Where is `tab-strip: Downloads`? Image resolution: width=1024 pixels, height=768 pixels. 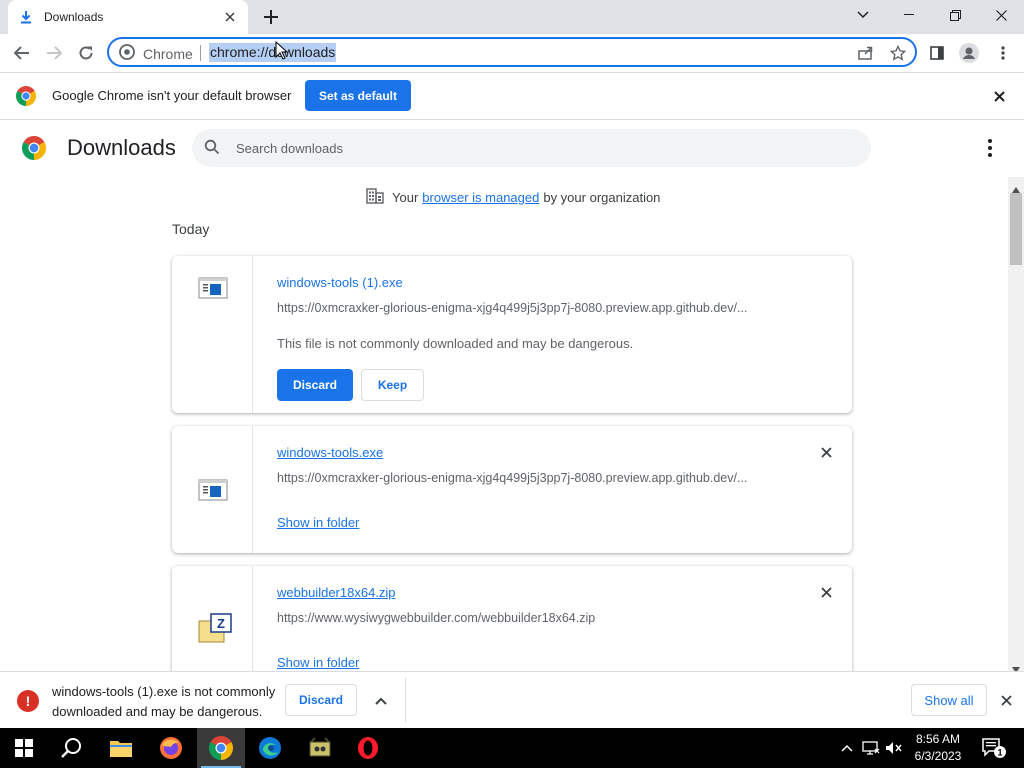 tab-strip: Downloads is located at coordinates (512, 17).